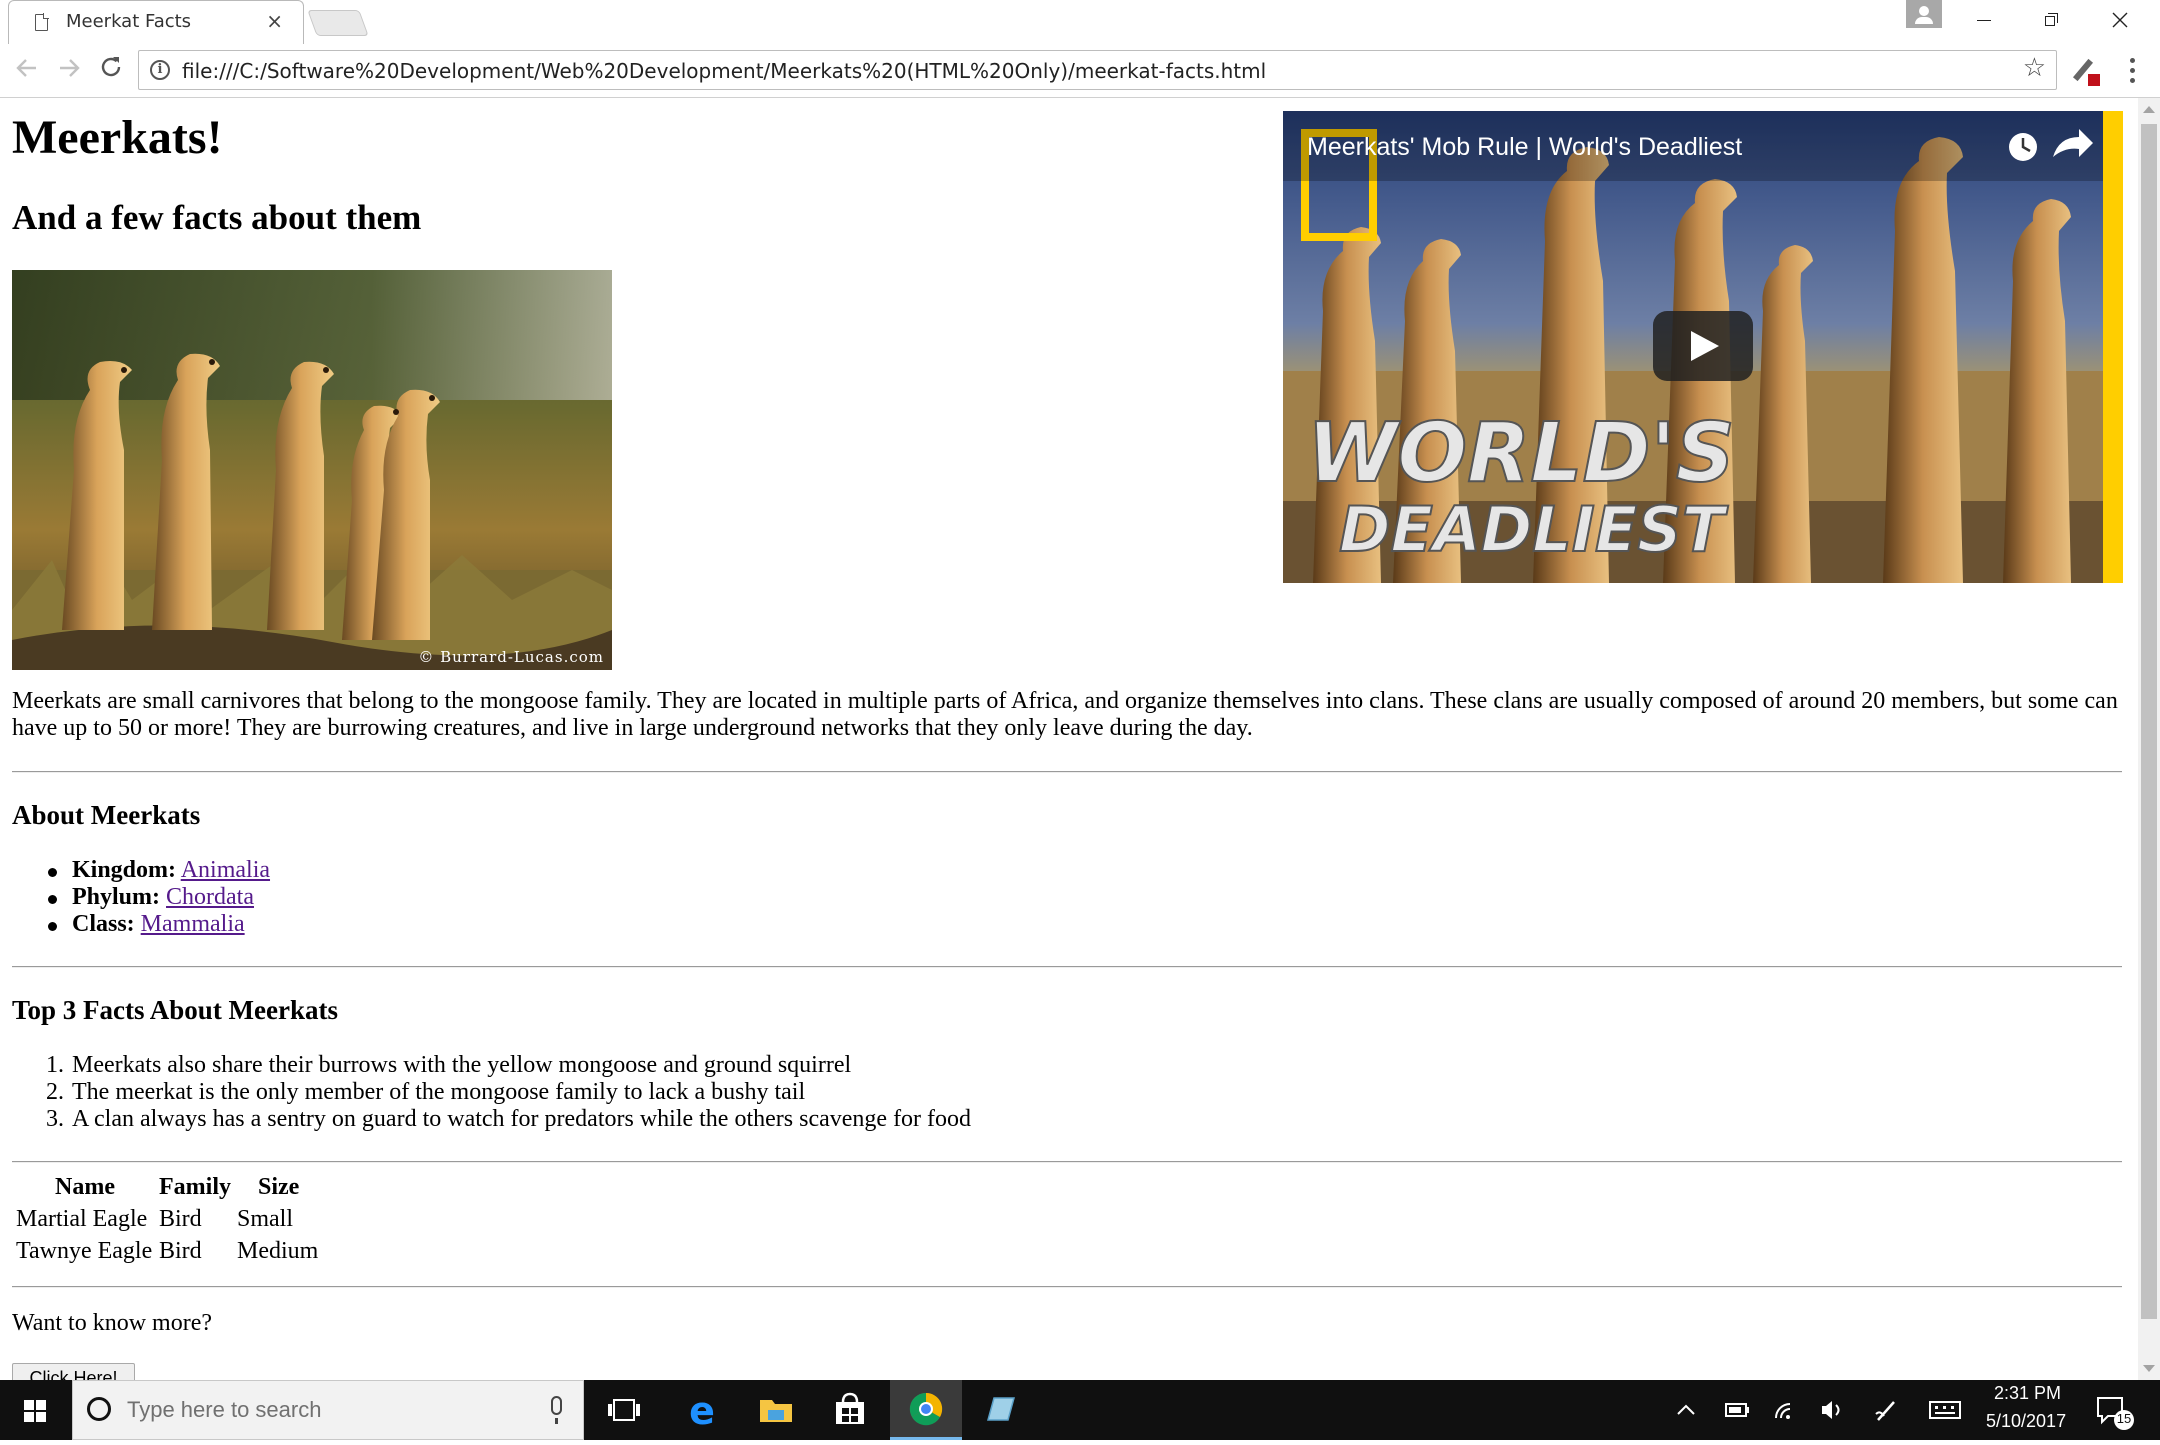 This screenshot has height=1445, width=2160. I want to click on cortana-icon, so click(99, 1409).